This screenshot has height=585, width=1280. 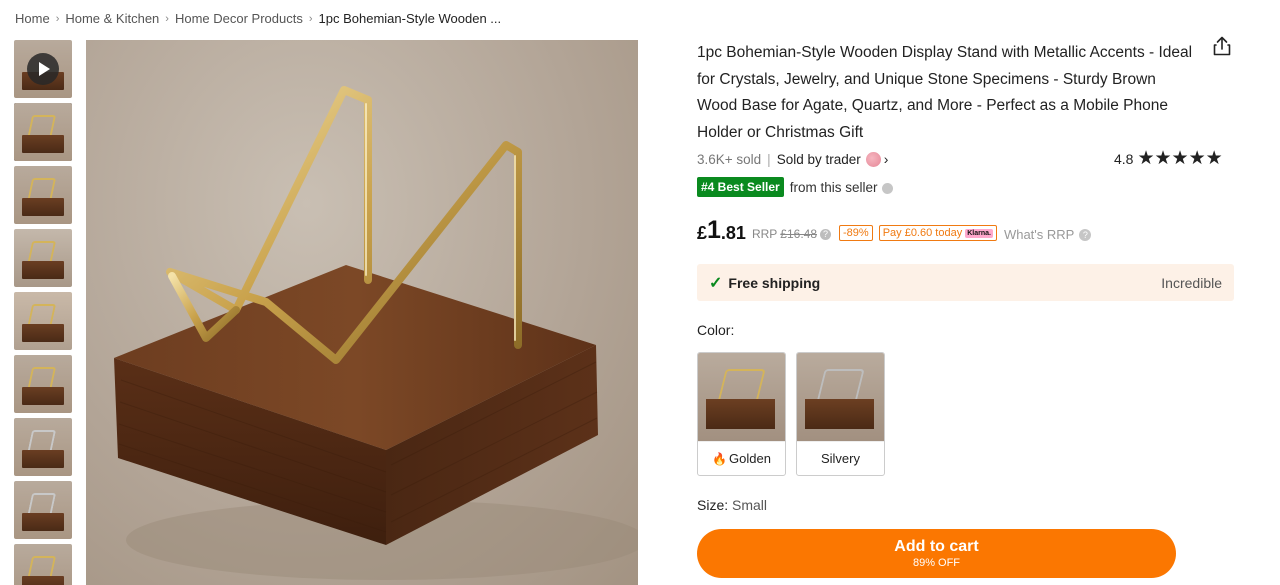 What do you see at coordinates (750, 458) in the screenshot?
I see `color-option-label: Golden` at bounding box center [750, 458].